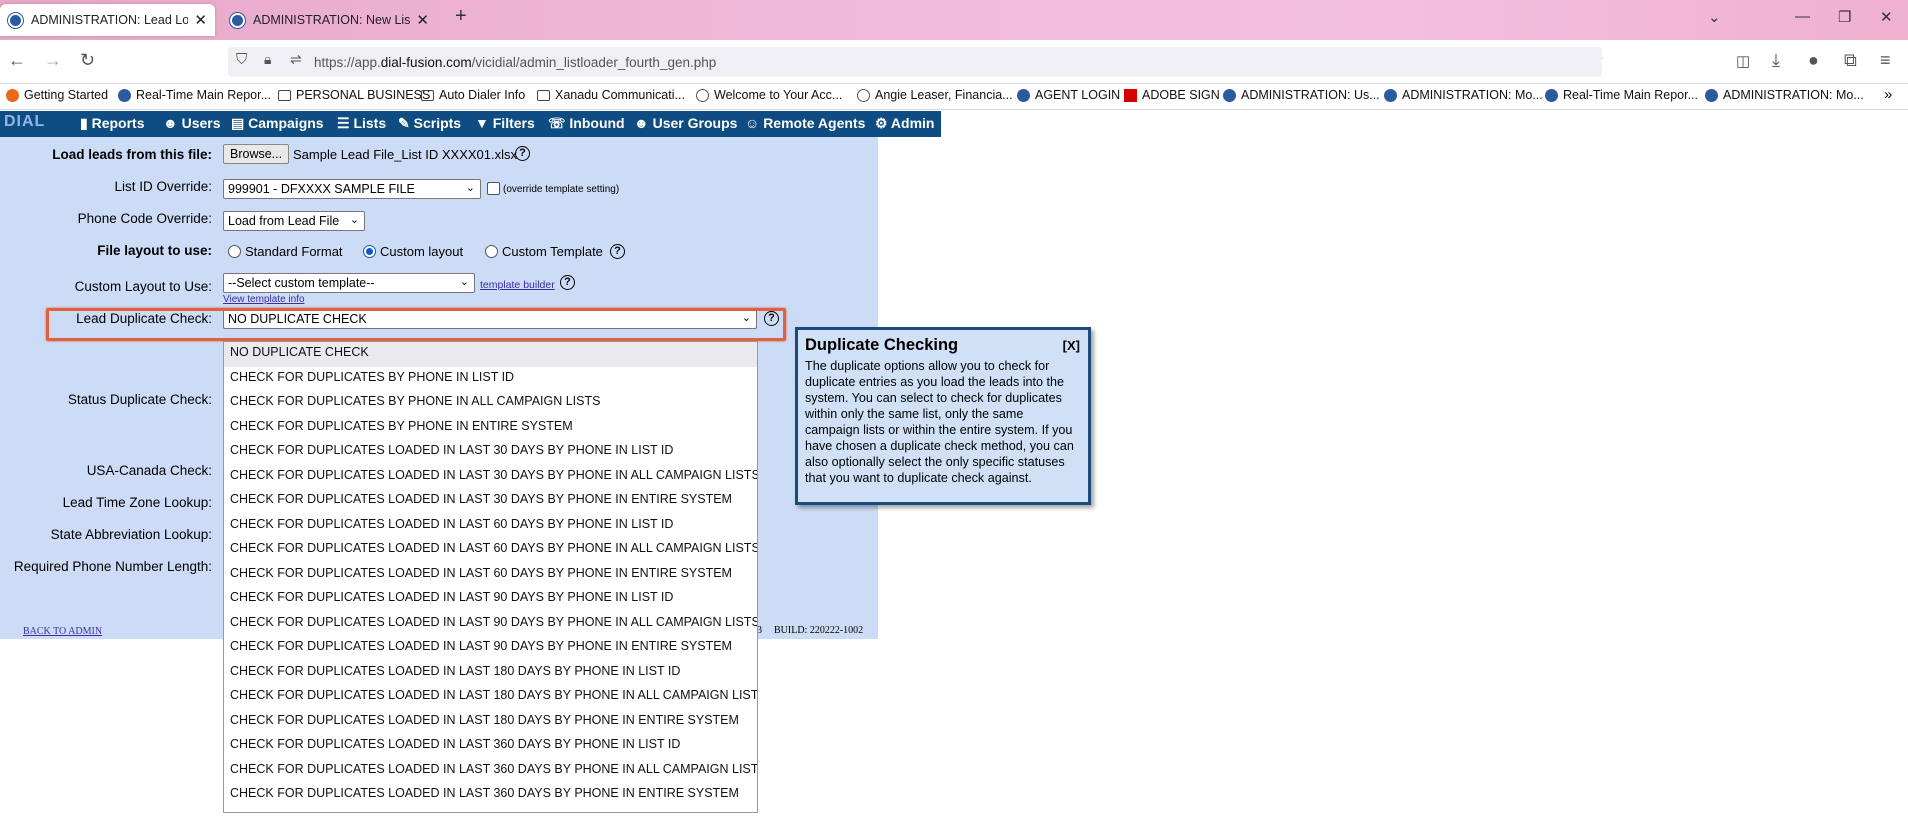 The image size is (1908, 826). I want to click on tab-lead-loader: ADMINISTRATION: Lead Loader ✕, so click(107, 20).